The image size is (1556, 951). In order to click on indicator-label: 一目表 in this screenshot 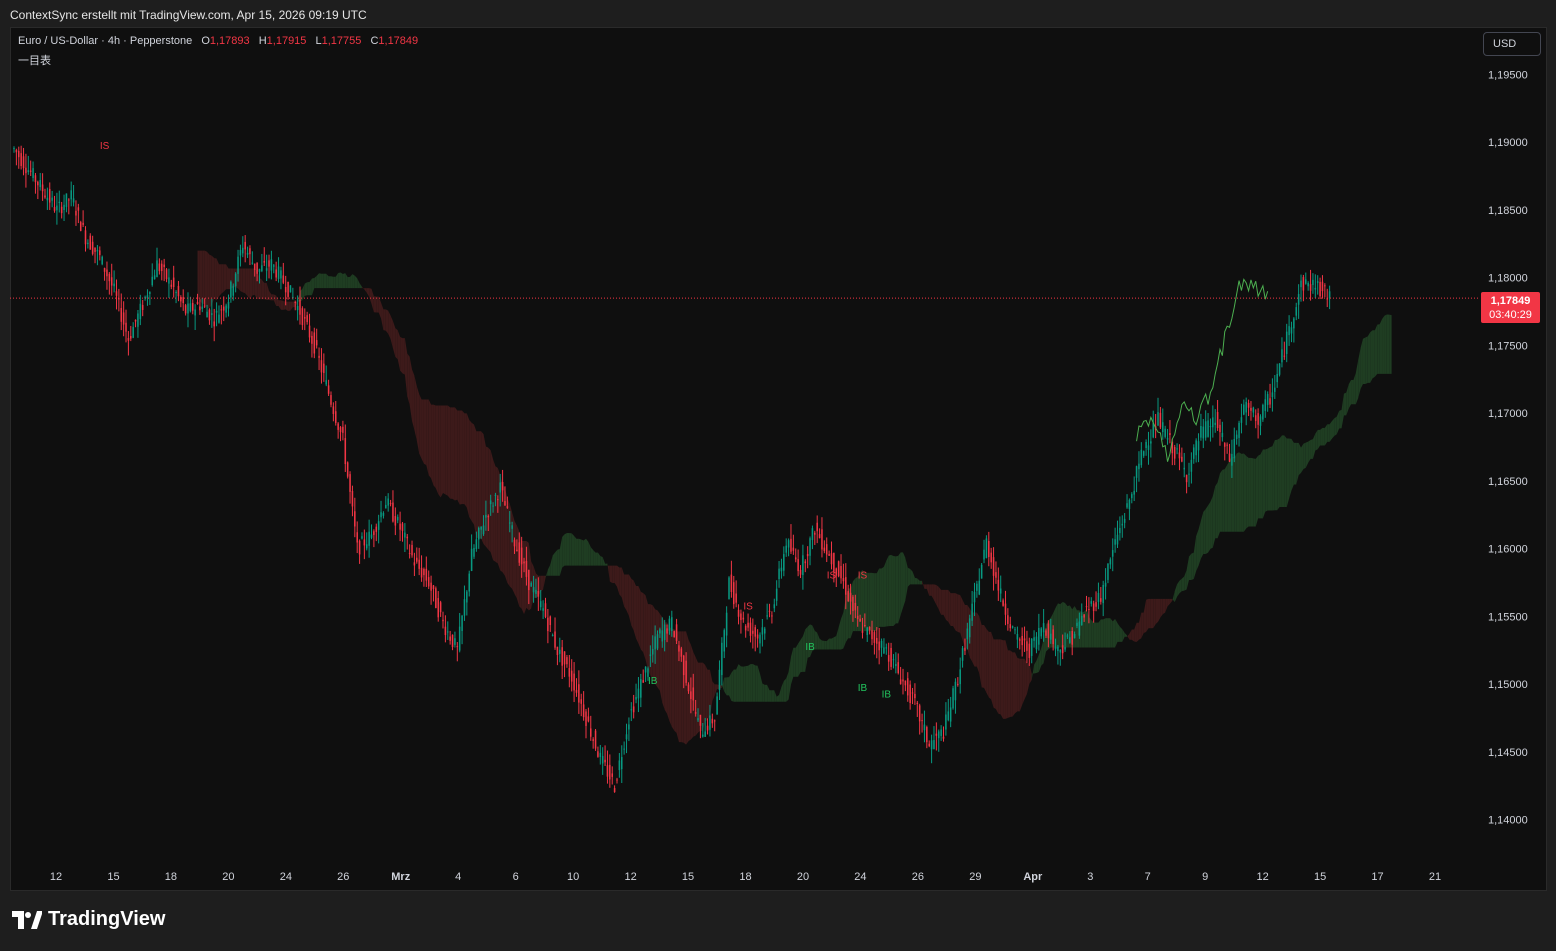, I will do `click(34, 60)`.